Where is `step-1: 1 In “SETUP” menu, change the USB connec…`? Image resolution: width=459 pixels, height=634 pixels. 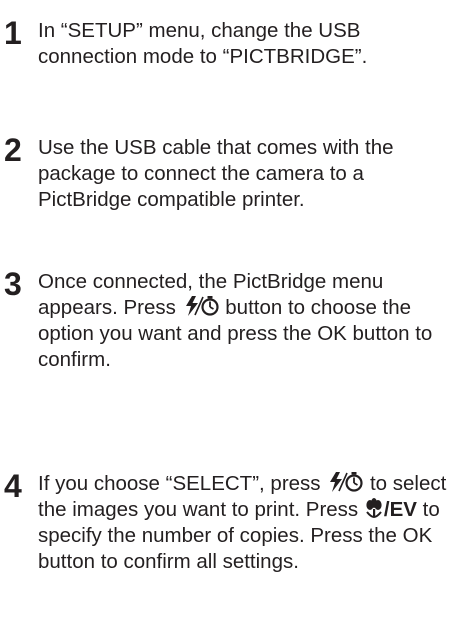
step-1: 1 In “SETUP” menu, change the USB connec… is located at coordinates (228, 42).